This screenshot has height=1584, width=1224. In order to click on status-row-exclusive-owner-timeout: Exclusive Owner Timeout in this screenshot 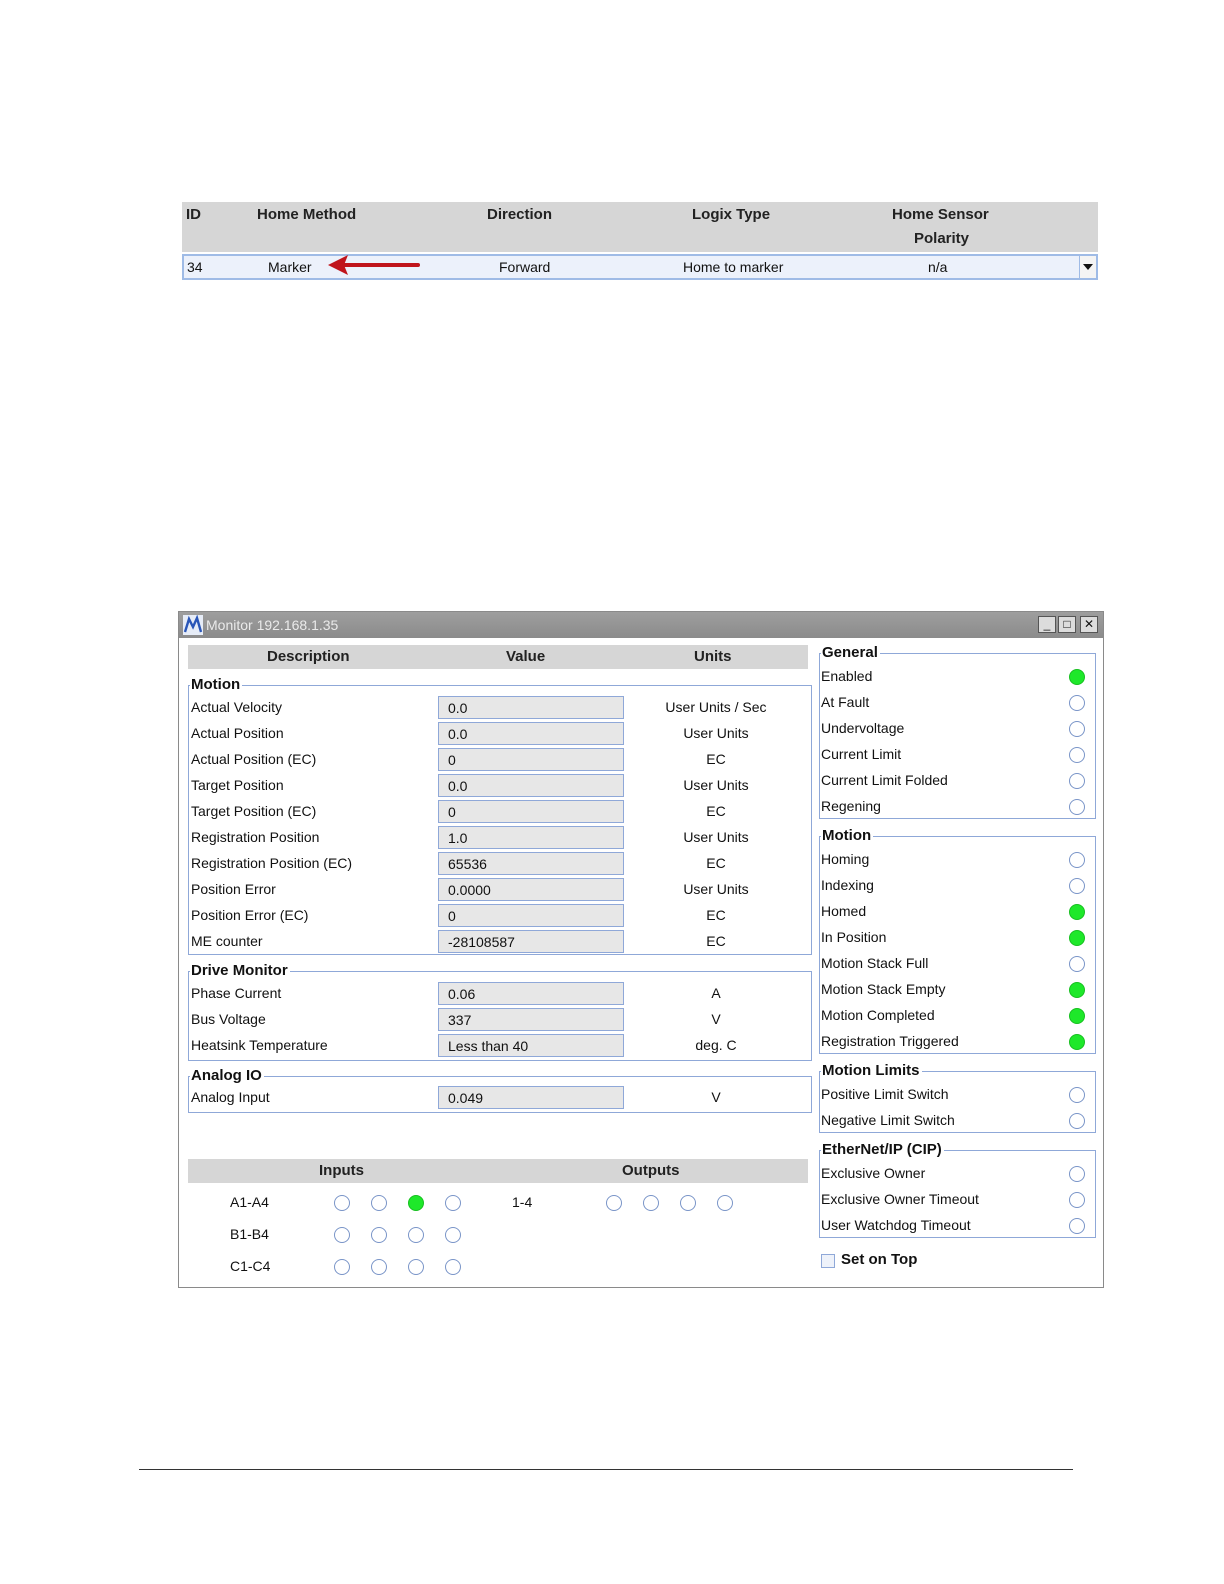, I will do `click(958, 1200)`.